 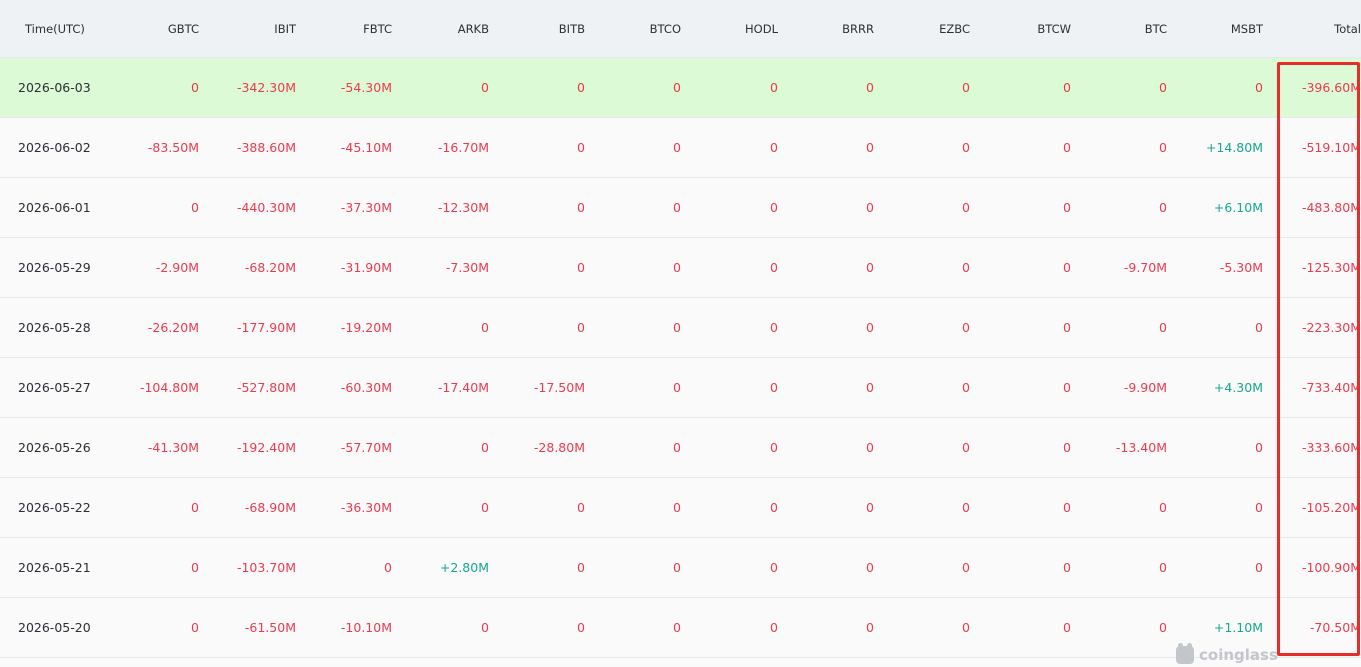 What do you see at coordinates (366, 327) in the screenshot?
I see `flow-cell: -19.20M` at bounding box center [366, 327].